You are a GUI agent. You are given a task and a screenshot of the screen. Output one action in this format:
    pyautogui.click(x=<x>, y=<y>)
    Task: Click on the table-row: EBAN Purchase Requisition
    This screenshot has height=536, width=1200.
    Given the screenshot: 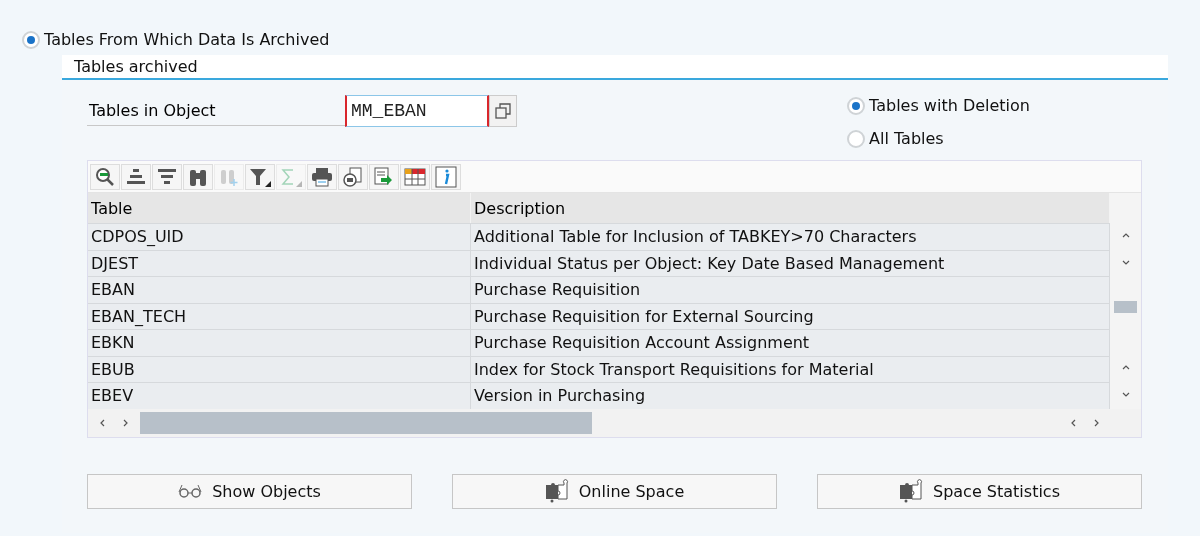 What is the action you would take?
    pyautogui.click(x=599, y=289)
    